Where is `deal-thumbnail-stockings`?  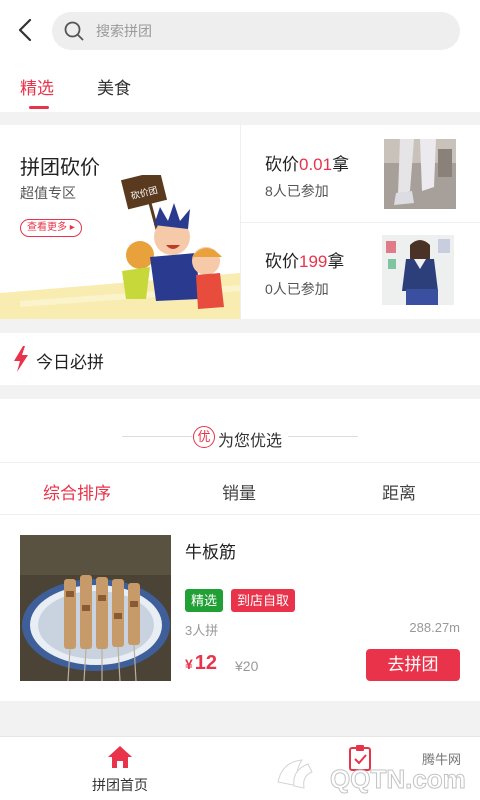 deal-thumbnail-stockings is located at coordinates (420, 174).